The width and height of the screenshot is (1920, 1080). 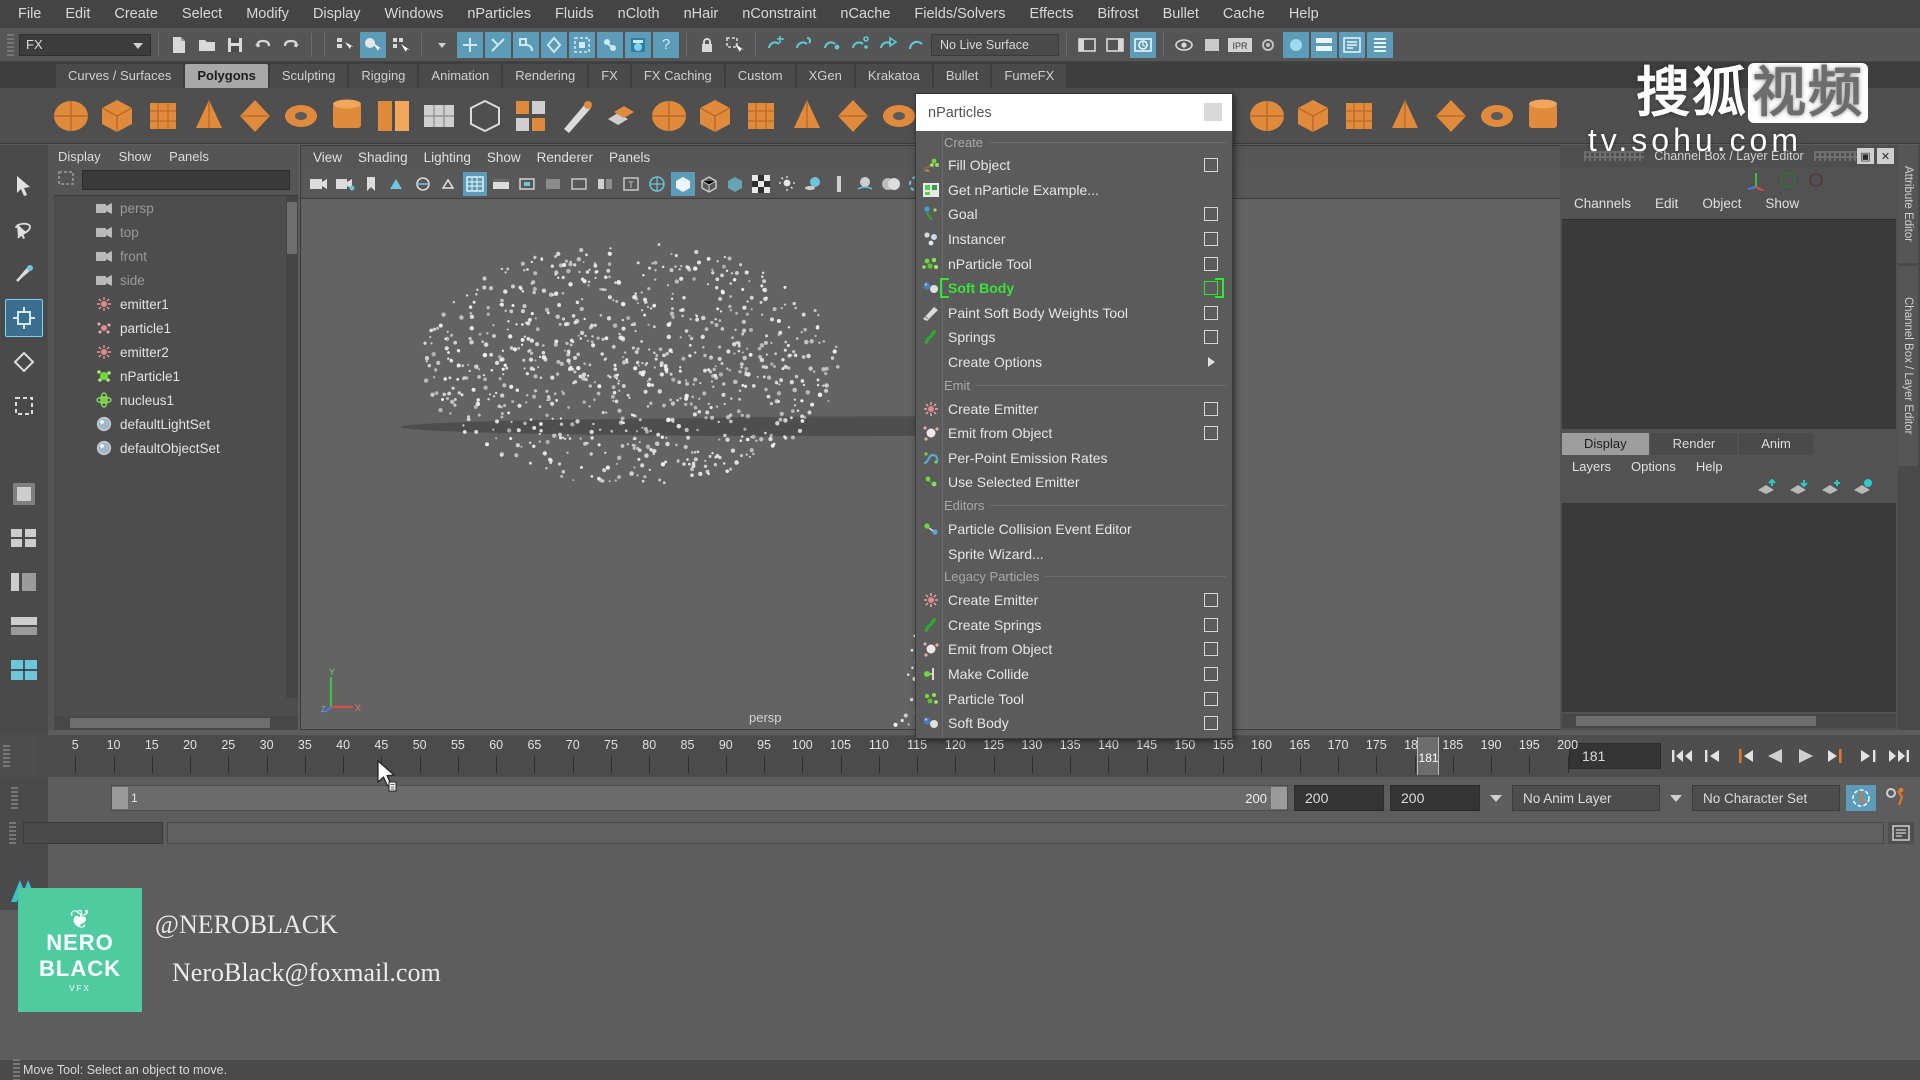 I want to click on undock-panel-icon: ▣, so click(x=1865, y=156).